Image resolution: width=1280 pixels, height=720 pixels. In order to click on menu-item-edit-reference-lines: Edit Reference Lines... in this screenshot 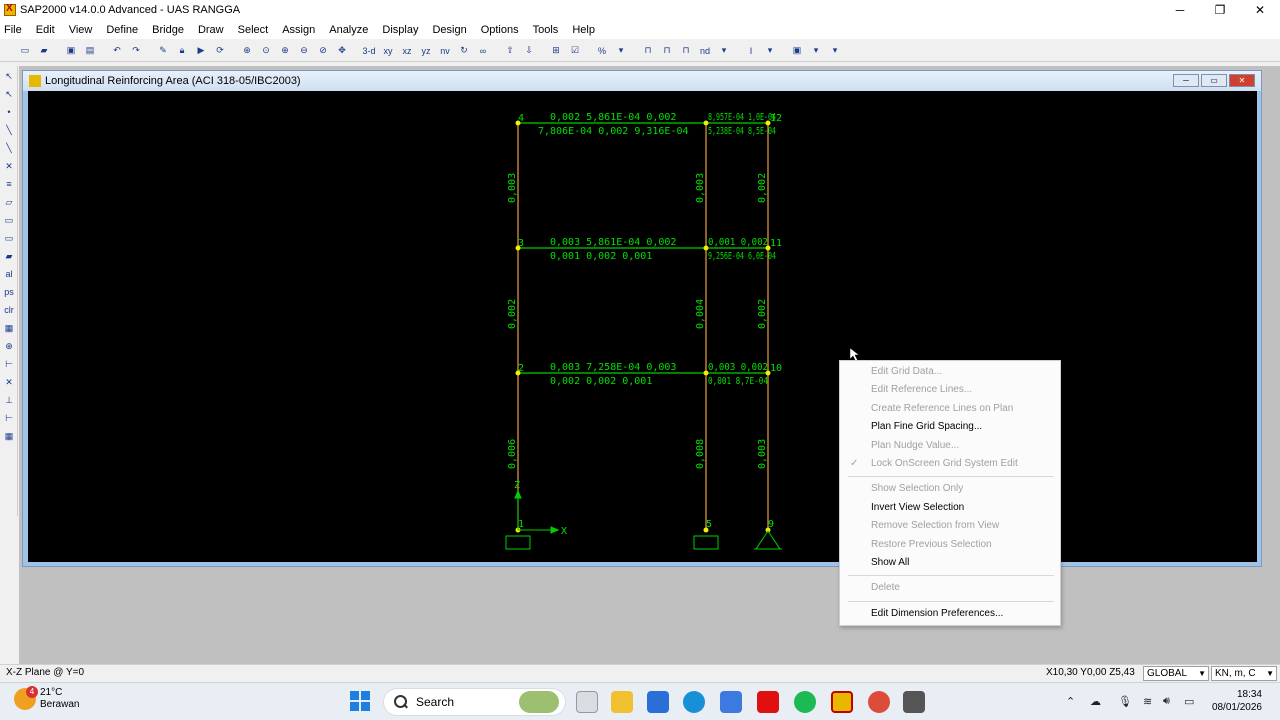, I will do `click(950, 390)`.